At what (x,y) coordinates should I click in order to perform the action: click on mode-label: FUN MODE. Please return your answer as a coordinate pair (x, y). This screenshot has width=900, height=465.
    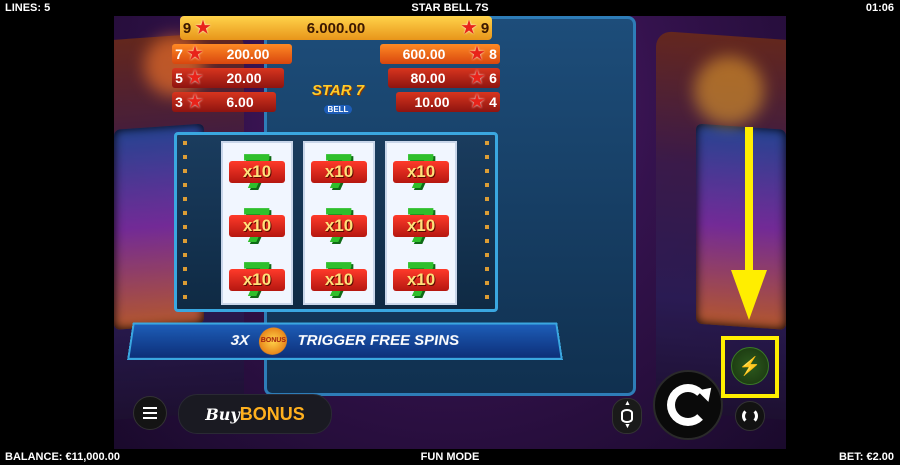
    Looking at the image, I should click on (450, 457).